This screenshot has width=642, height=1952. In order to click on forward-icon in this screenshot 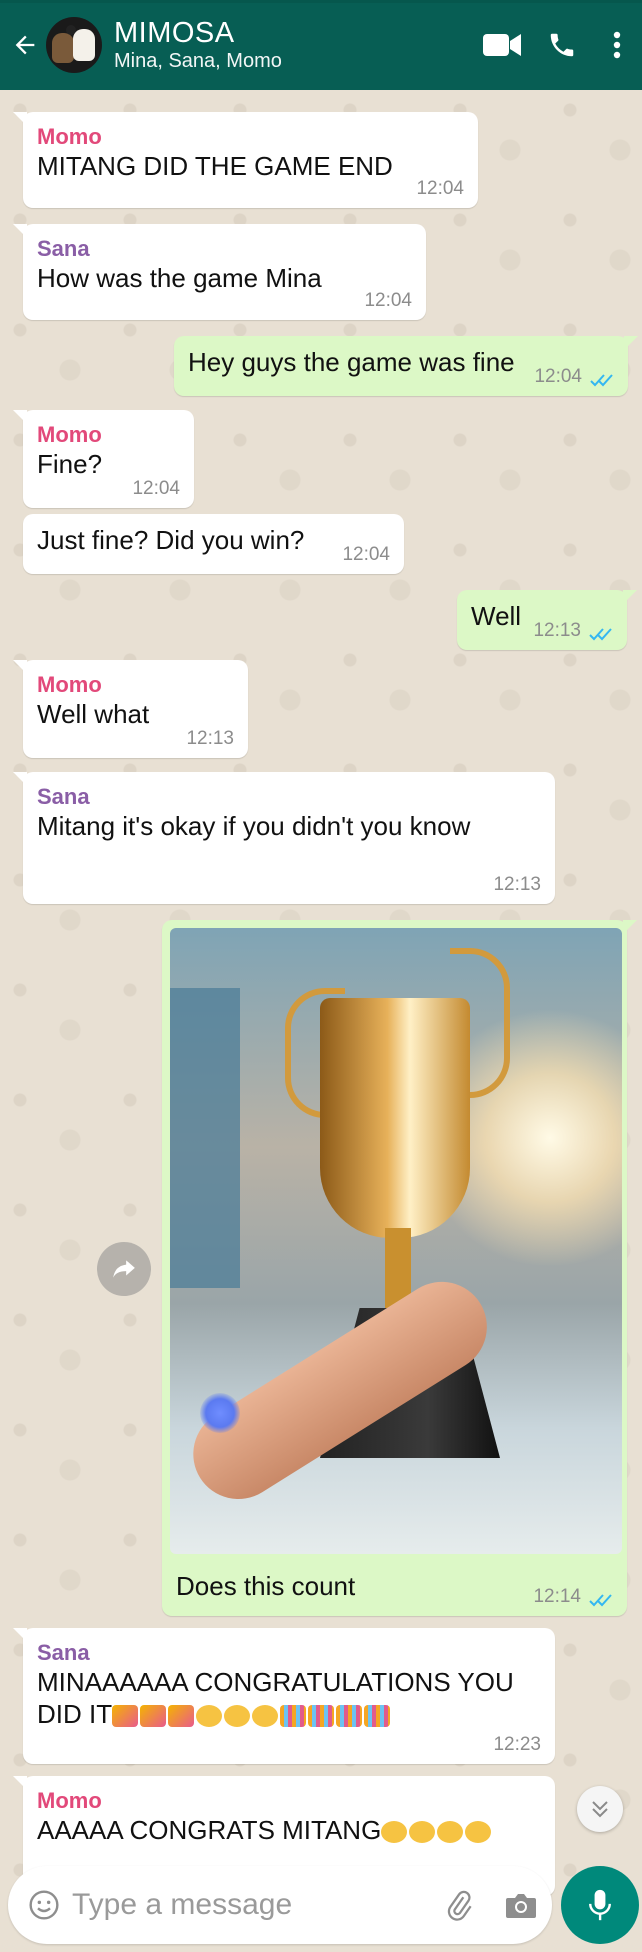, I will do `click(124, 1269)`.